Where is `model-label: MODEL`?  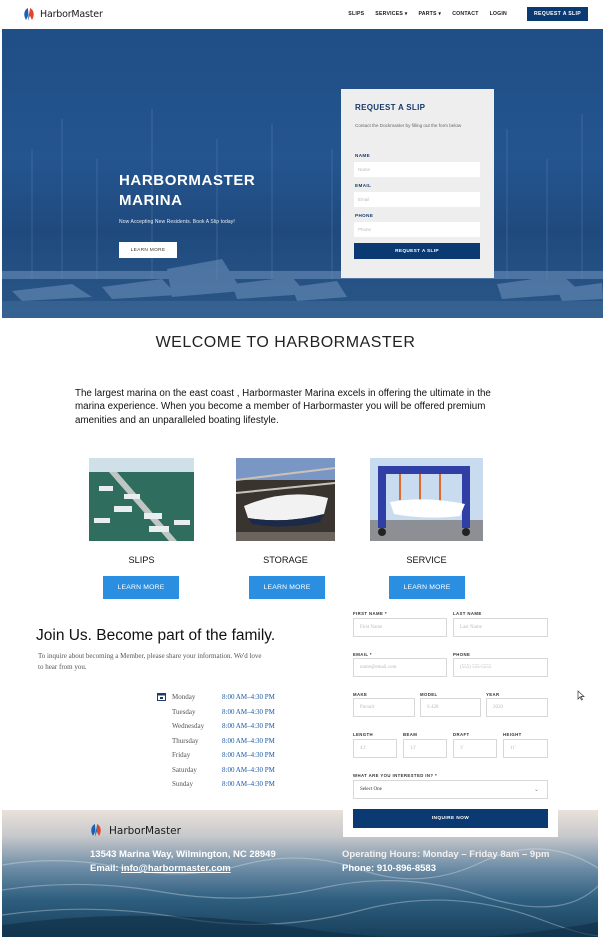
model-label: MODEL is located at coordinates (429, 694).